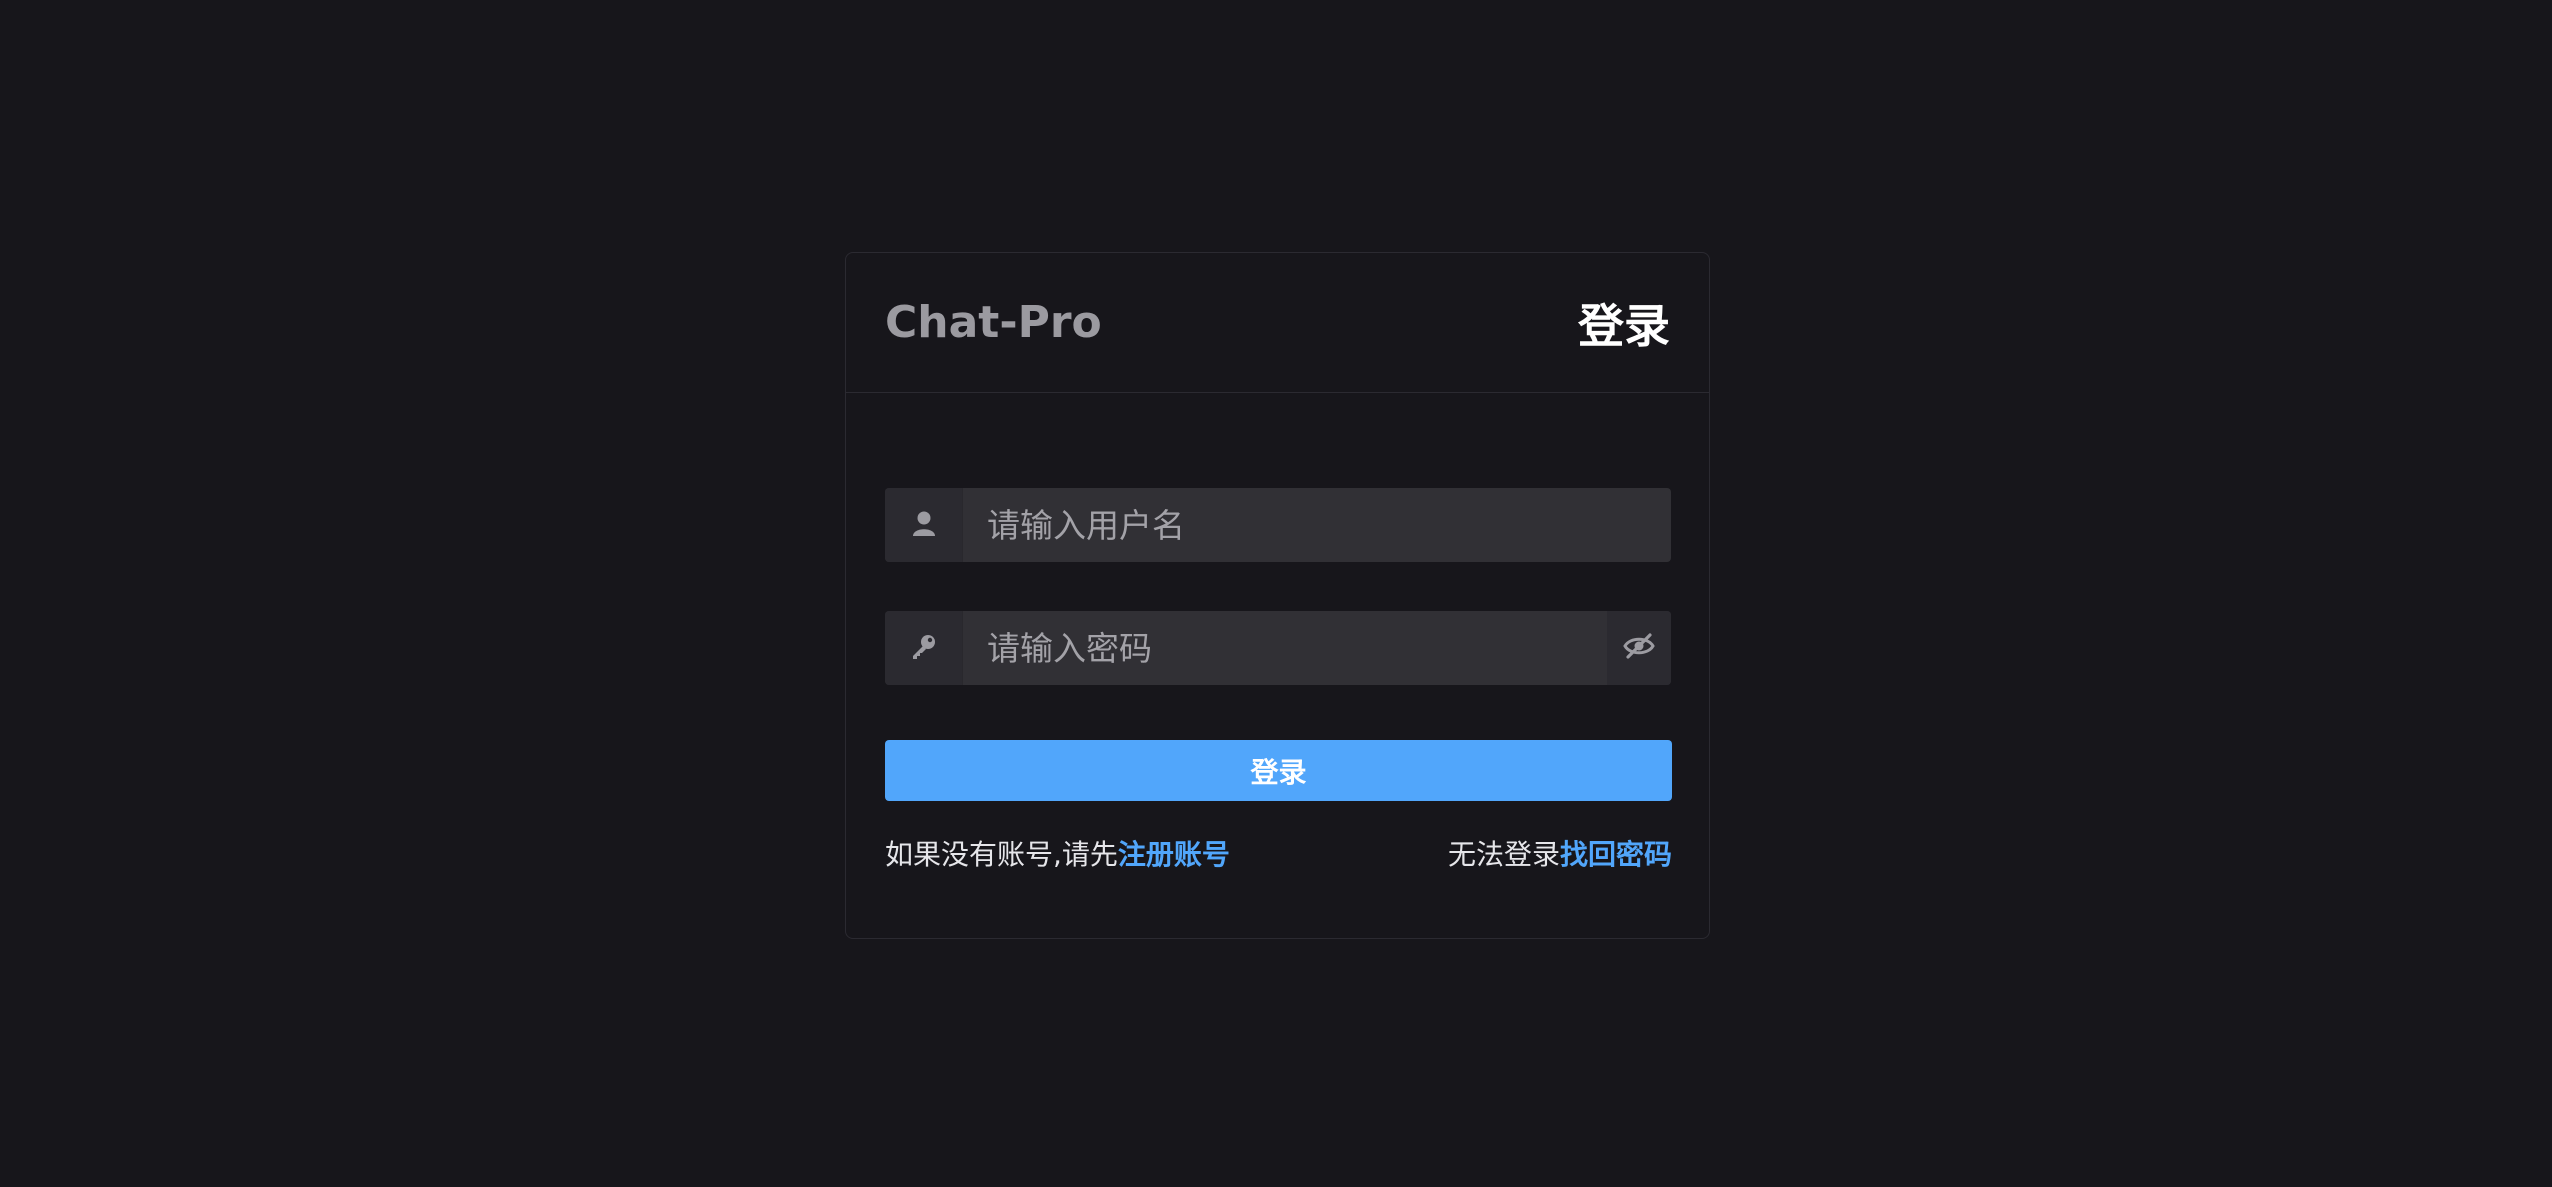 The image size is (2552, 1187). I want to click on card-header: Chat-Pro 登录, so click(1277, 323).